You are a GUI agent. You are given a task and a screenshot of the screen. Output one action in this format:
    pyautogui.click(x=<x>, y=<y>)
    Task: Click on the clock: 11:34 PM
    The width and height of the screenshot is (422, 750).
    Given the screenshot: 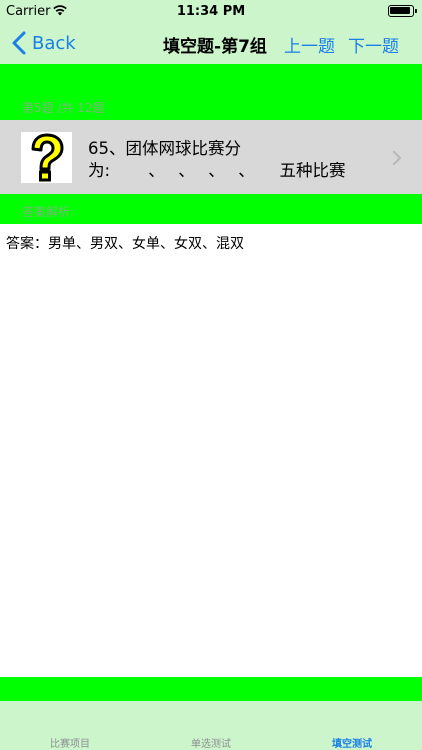 What is the action you would take?
    pyautogui.click(x=211, y=11)
    